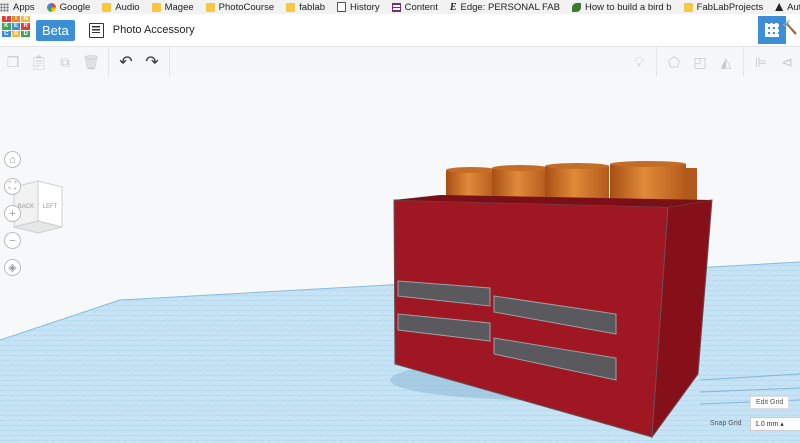 This screenshot has width=800, height=443. I want to click on undo-arrow-icon: ↶, so click(126, 62).